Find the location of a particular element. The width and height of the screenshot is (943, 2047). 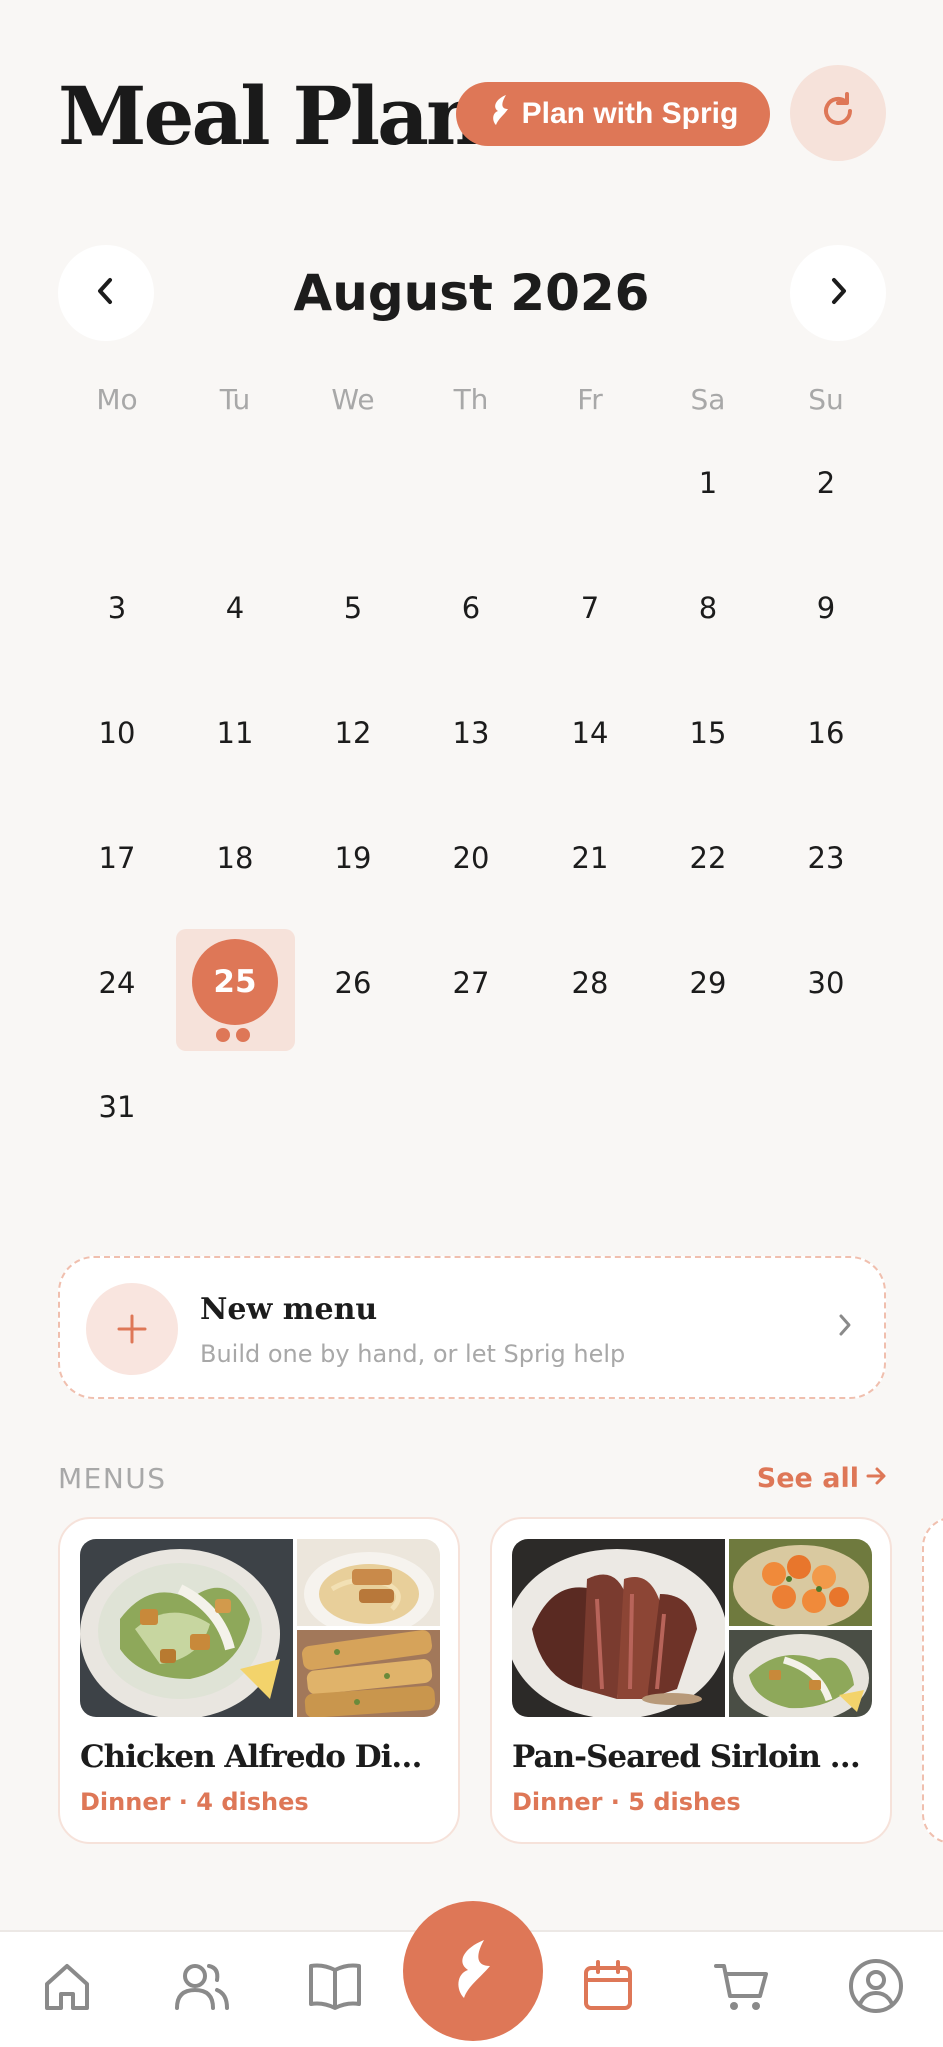

nav-people is located at coordinates (201, 1988).